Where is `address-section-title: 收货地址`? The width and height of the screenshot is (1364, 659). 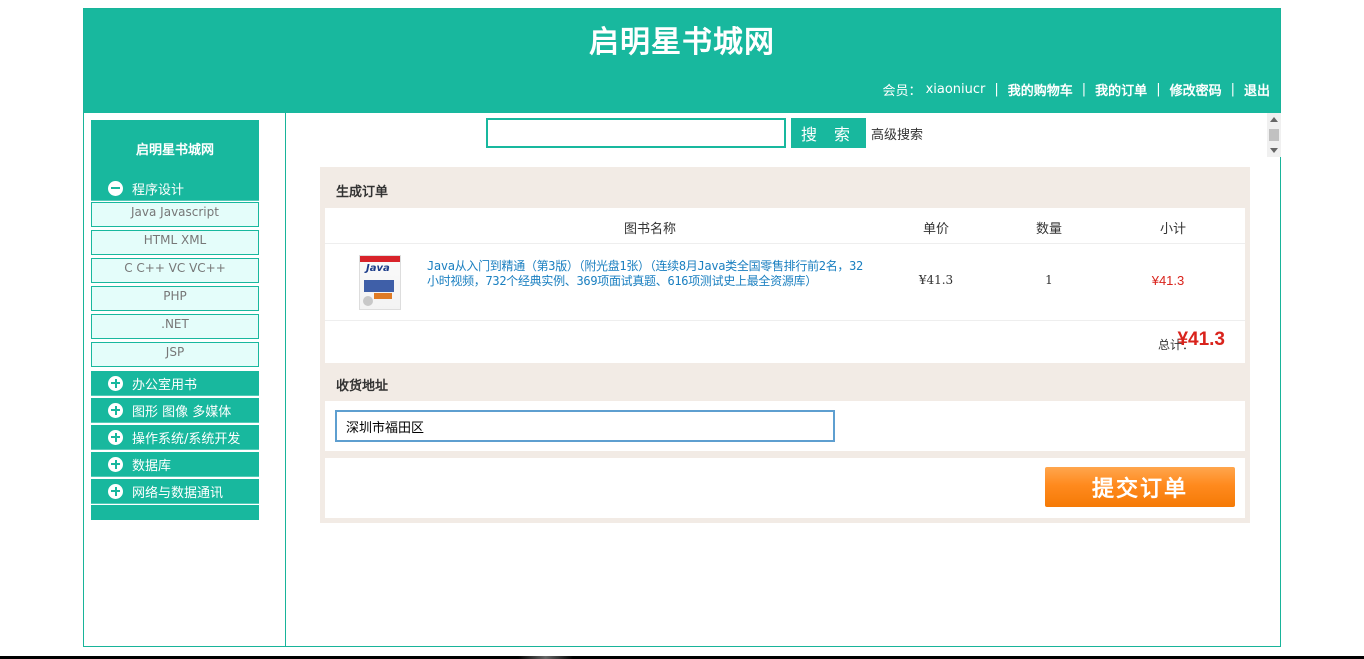 address-section-title: 收货地址 is located at coordinates (362, 386).